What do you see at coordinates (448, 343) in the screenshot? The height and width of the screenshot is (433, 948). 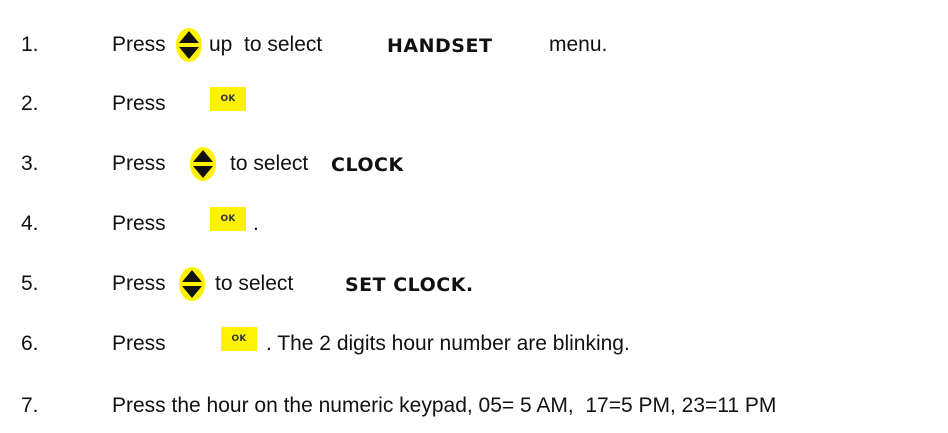 I see `step-text-tail: . The 2 digits hour number are blinking.` at bounding box center [448, 343].